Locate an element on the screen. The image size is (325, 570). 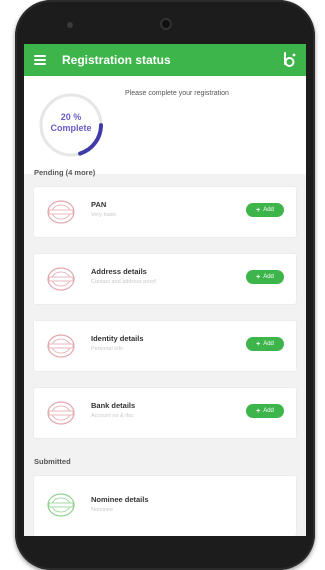
speaker is located at coordinates (70, 25).